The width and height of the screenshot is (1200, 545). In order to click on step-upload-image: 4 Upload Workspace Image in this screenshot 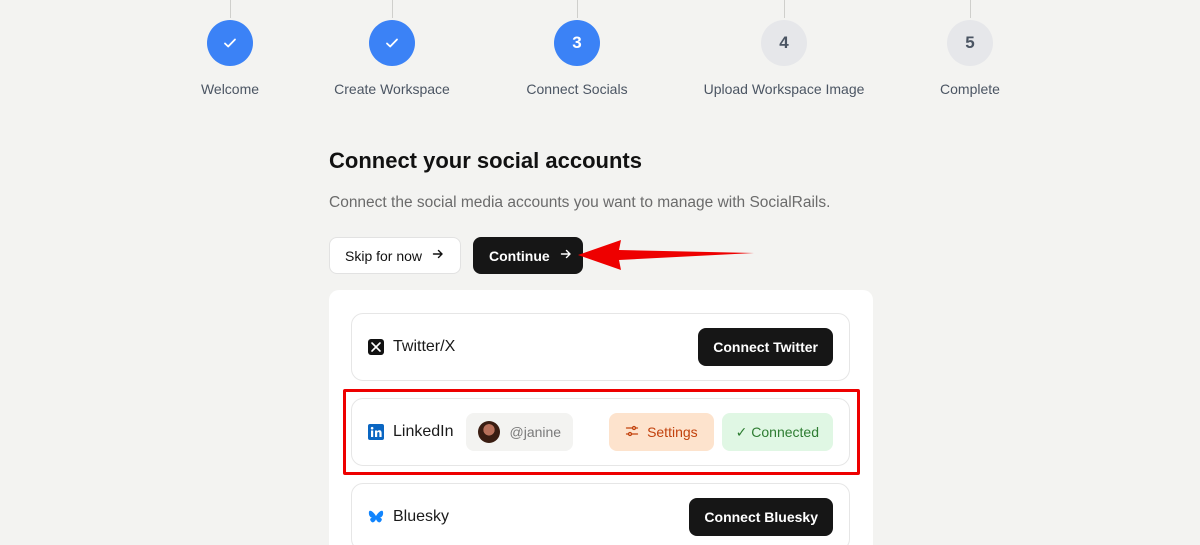, I will do `click(784, 48)`.